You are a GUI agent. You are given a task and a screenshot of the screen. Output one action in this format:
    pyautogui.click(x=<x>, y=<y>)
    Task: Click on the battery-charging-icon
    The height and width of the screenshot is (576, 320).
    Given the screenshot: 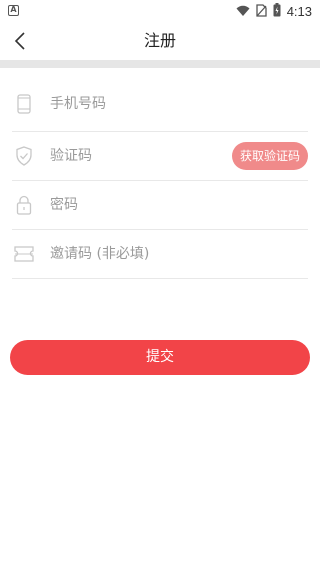 What is the action you would take?
    pyautogui.click(x=277, y=11)
    